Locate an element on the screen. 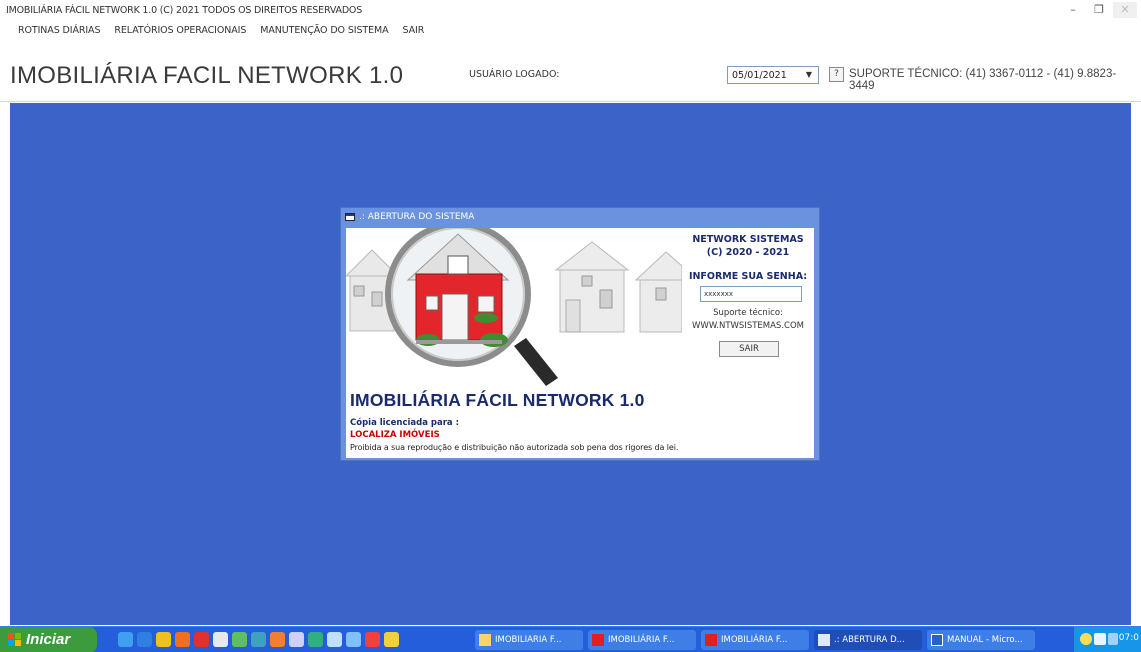  copyright-years: (C) 2020 - 2021 is located at coordinates (748, 252).